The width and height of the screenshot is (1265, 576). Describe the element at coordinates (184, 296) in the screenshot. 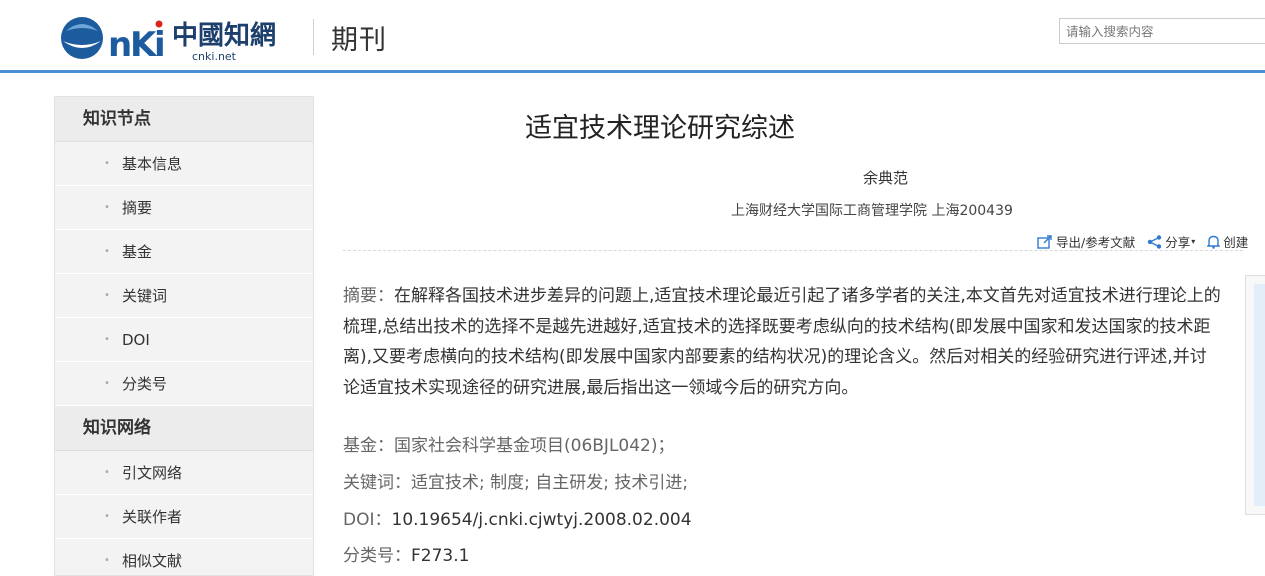

I see `sidebar-item-keywords: • 关键词` at that location.